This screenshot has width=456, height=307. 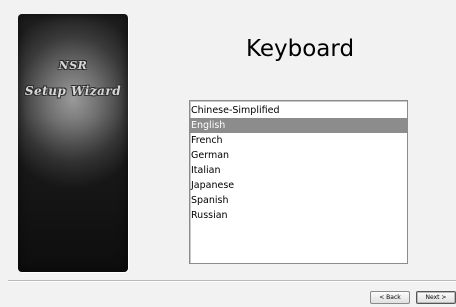 I want to click on brand-setup-wizard-text: Setup Wizard, so click(x=73, y=91).